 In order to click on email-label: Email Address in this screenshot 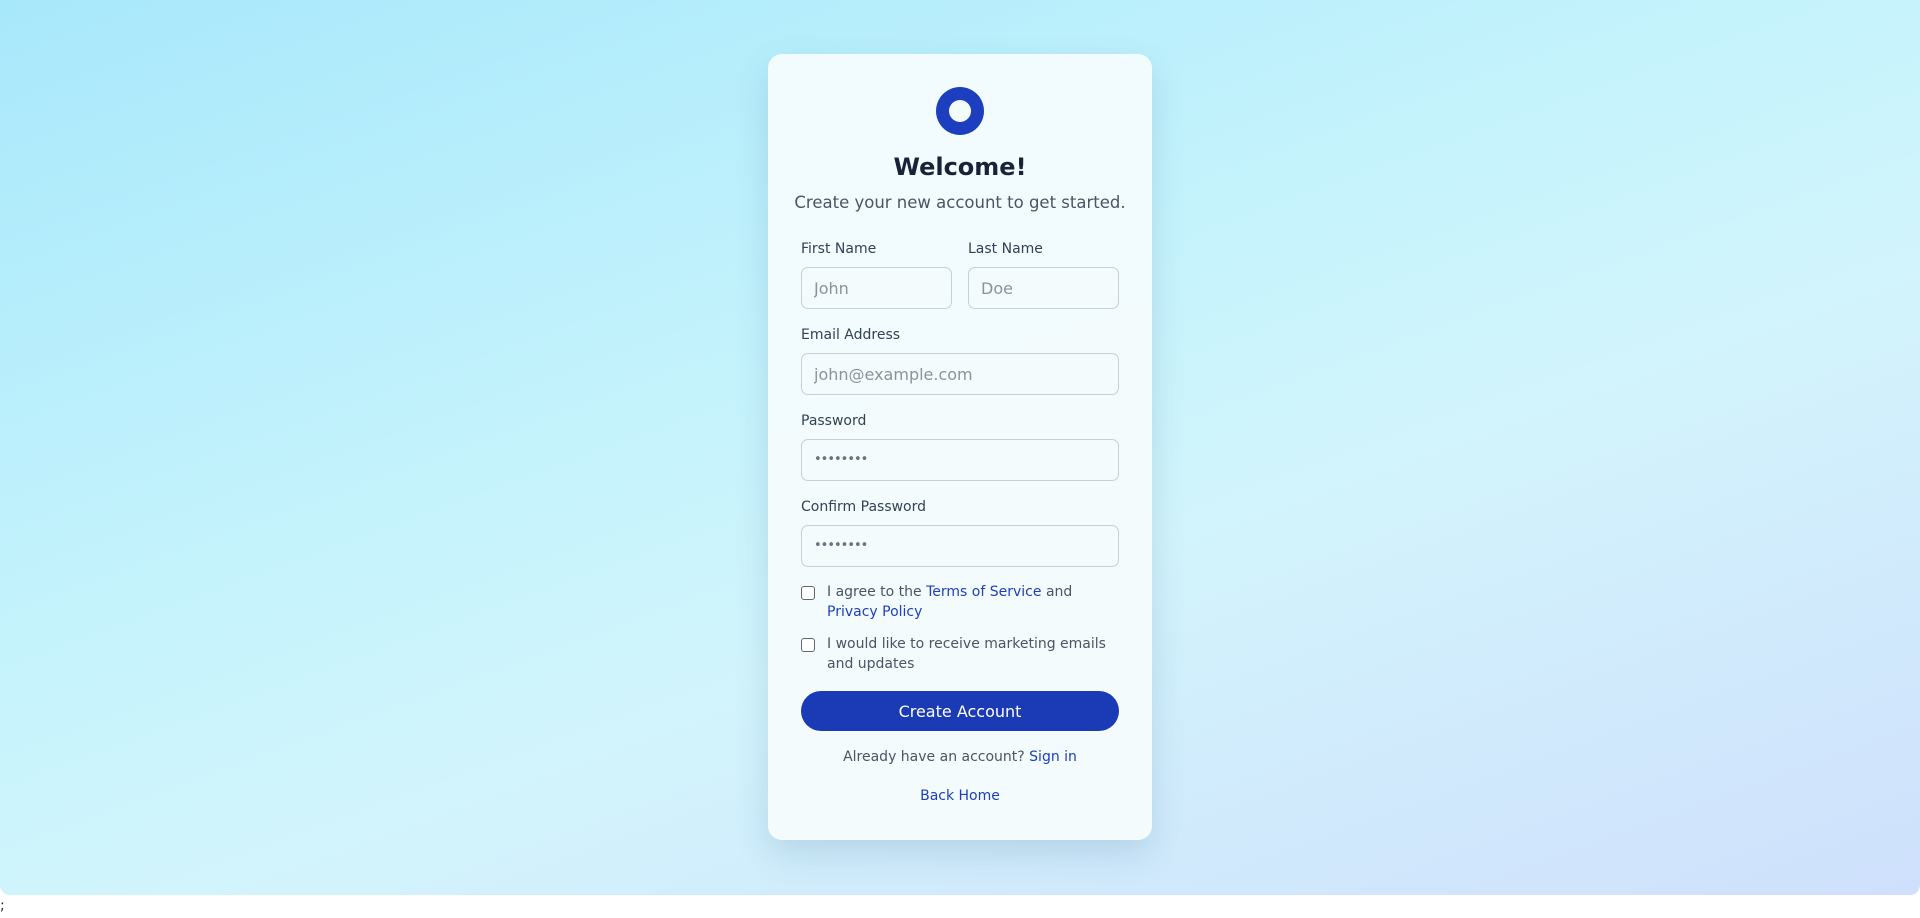, I will do `click(851, 335)`.